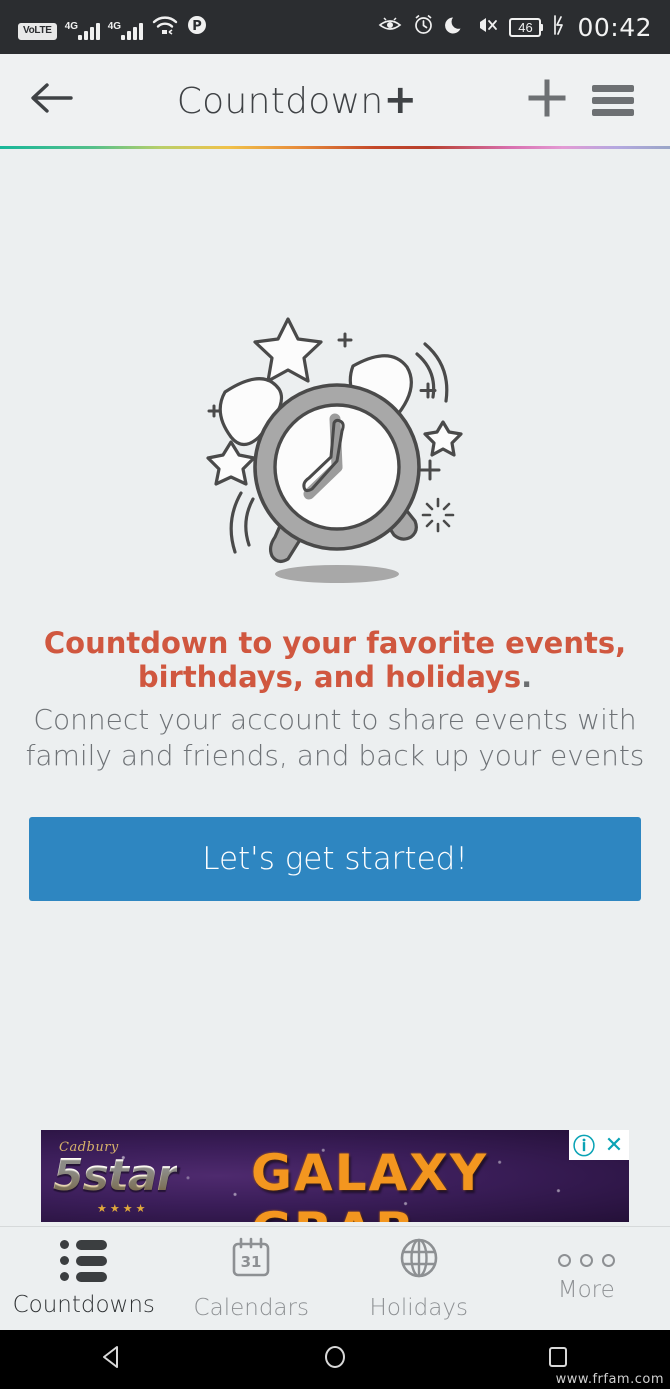  I want to click on calendar-day-number: 31, so click(251, 1262).